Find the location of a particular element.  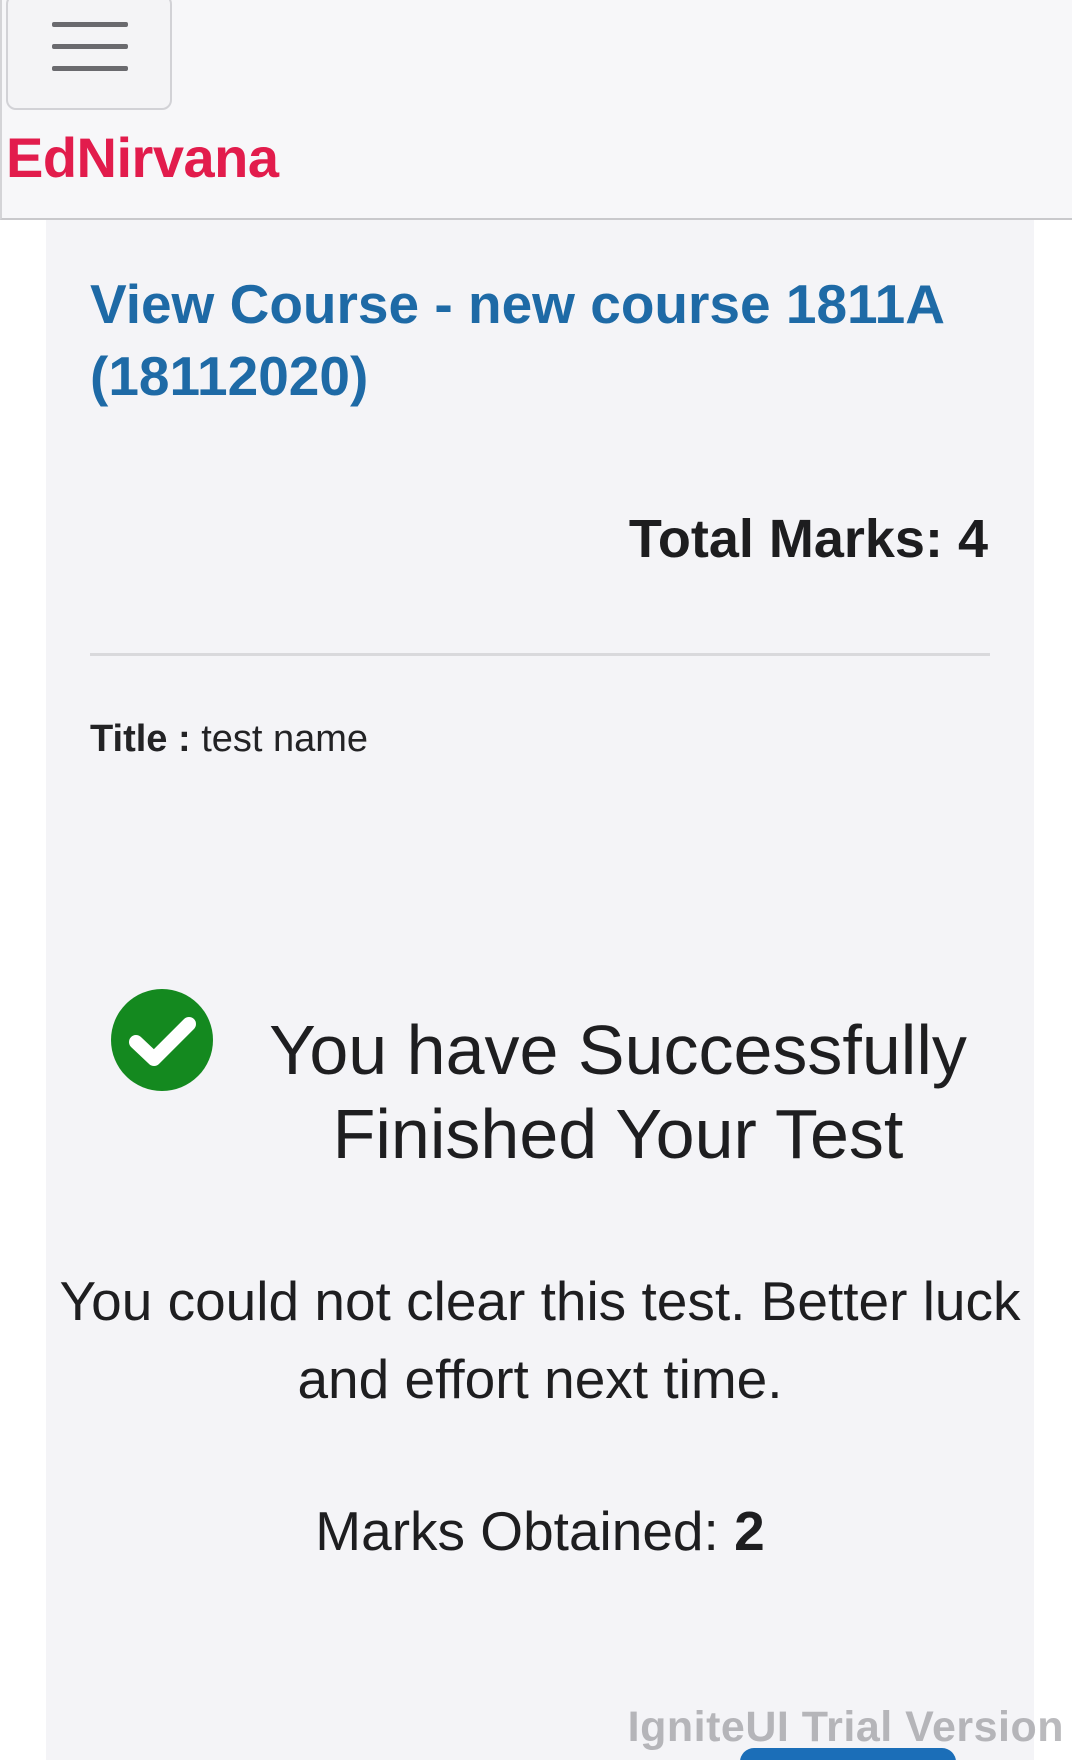

menu-toggle-button is located at coordinates (89, 55).